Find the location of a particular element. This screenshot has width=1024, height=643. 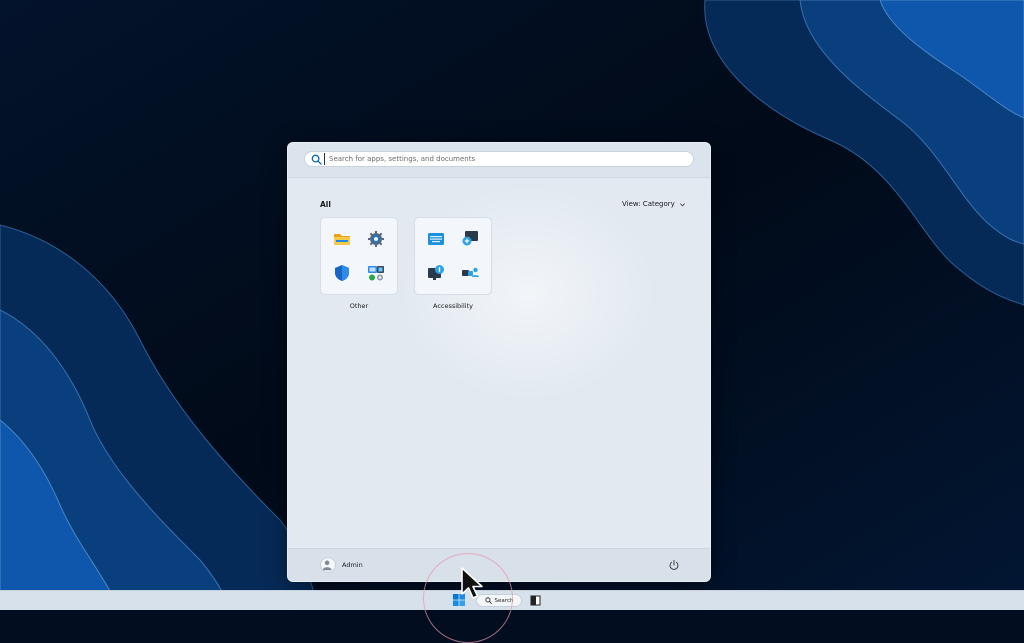

start-menu-search-area is located at coordinates (499, 160).